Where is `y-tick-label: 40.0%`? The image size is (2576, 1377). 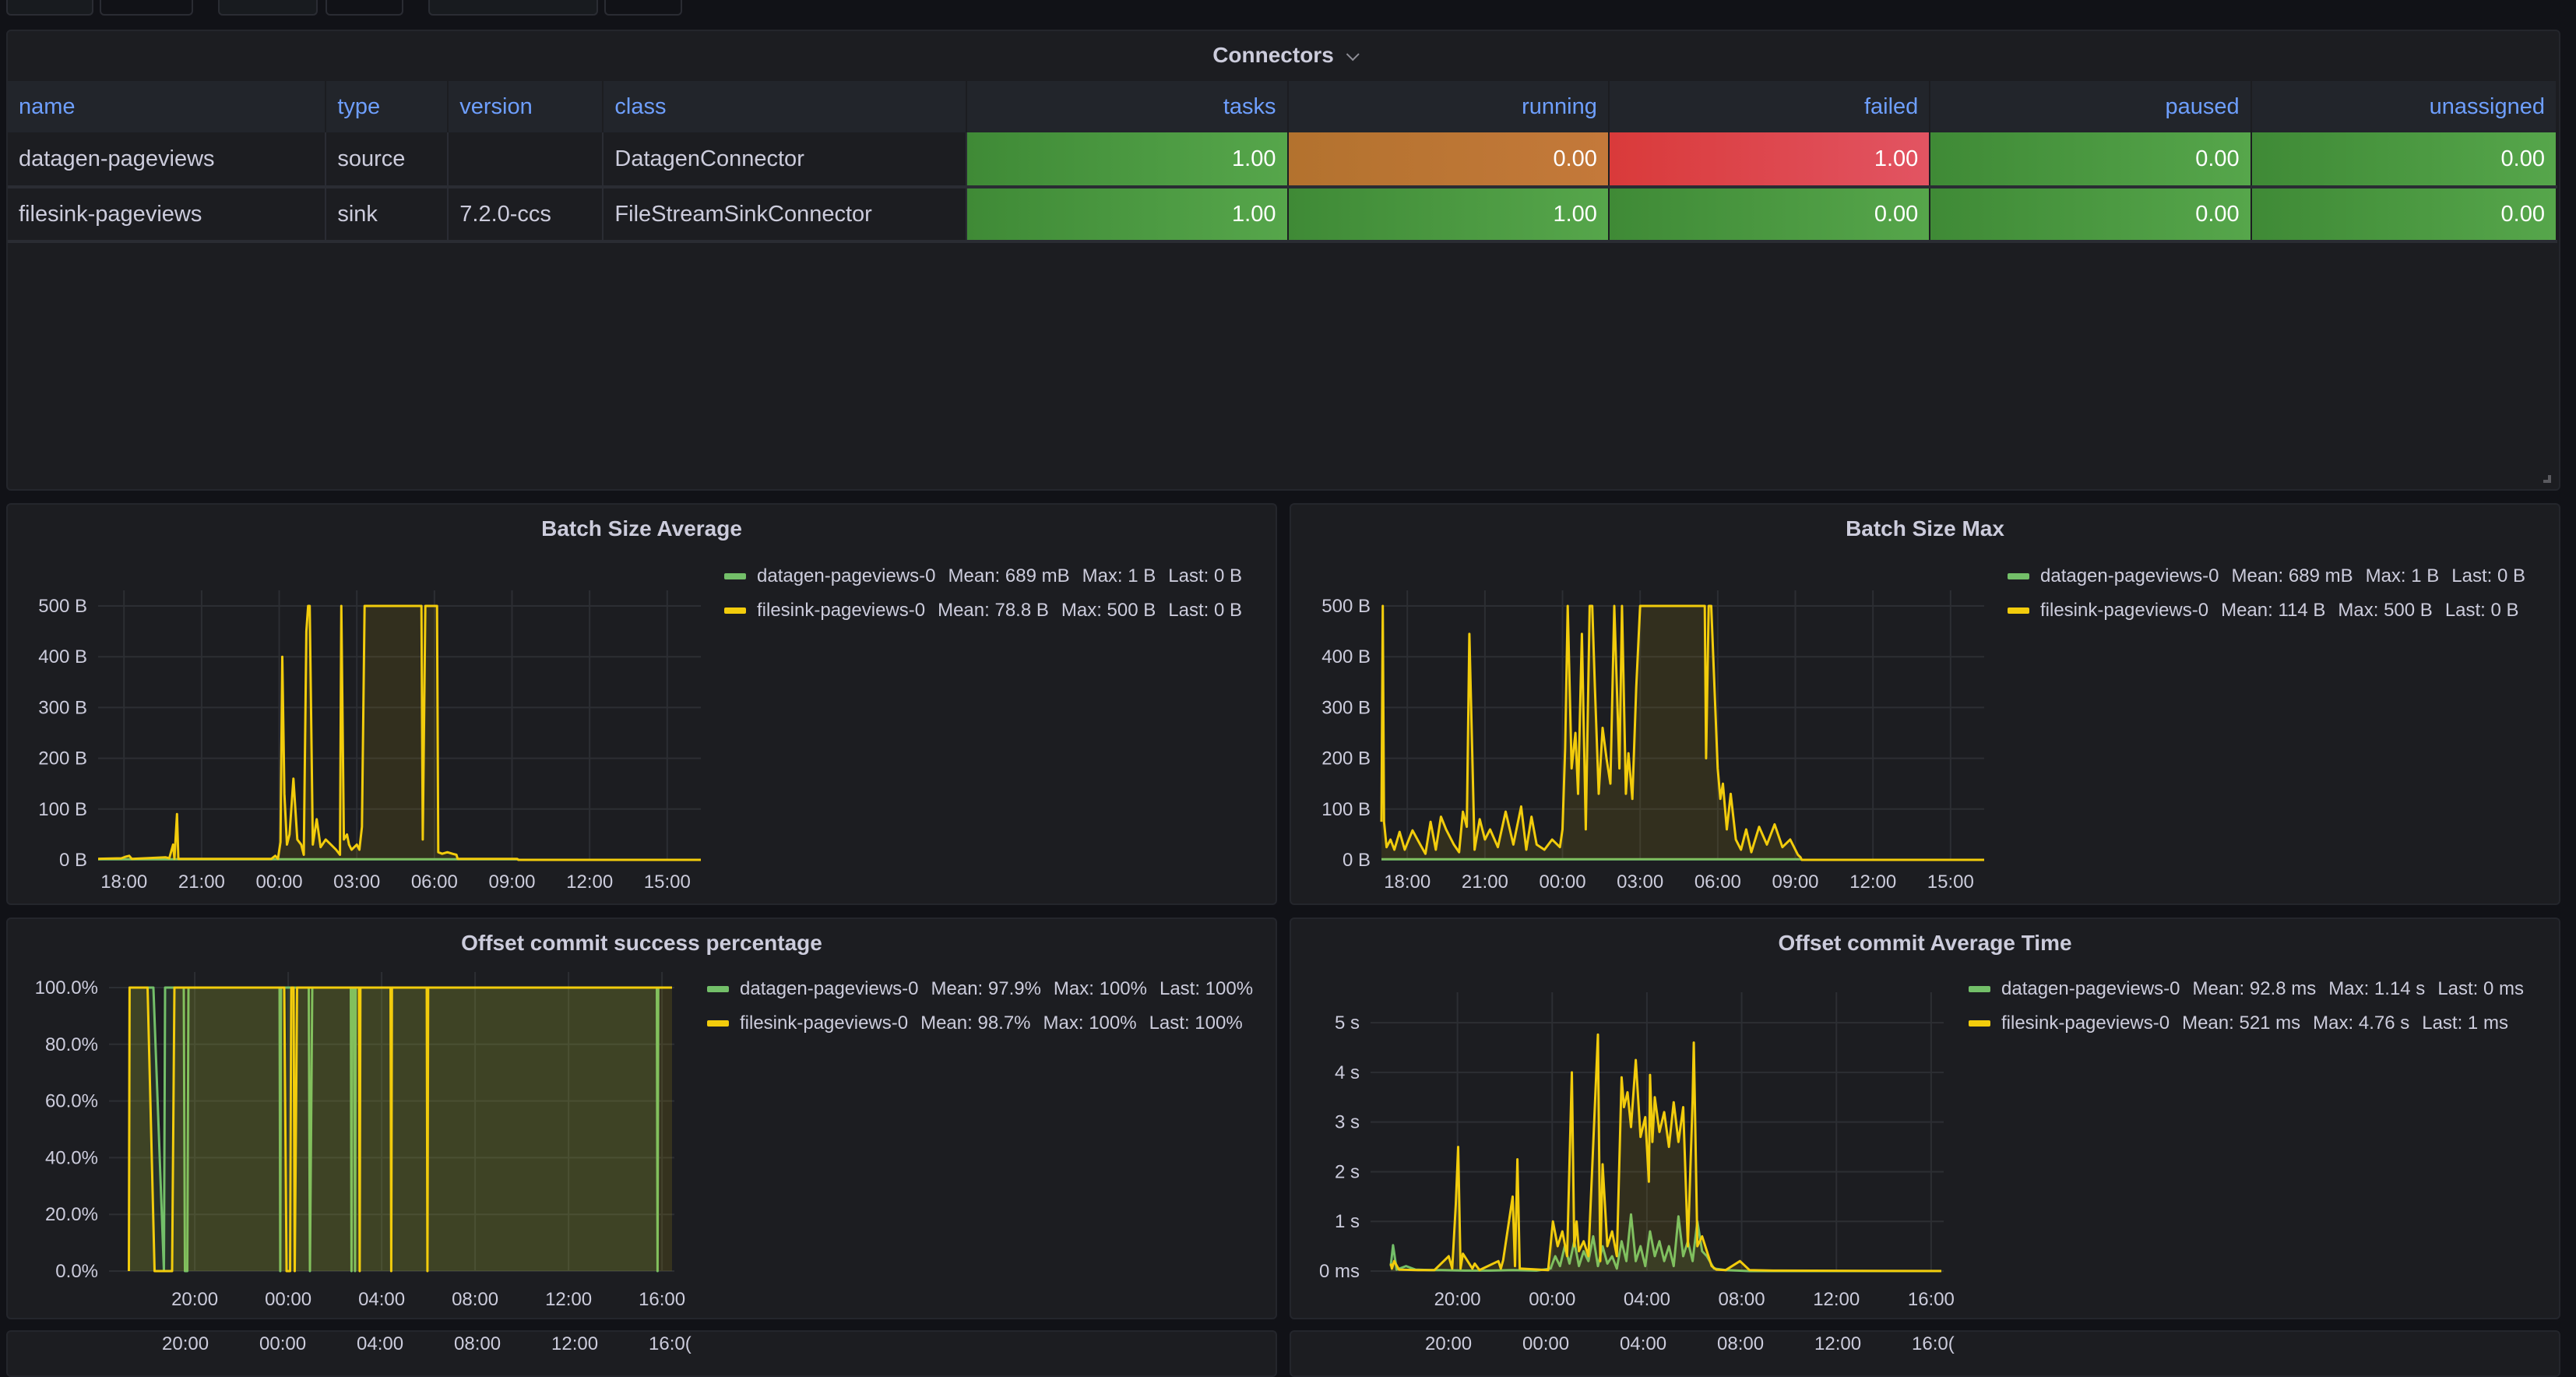 y-tick-label: 40.0% is located at coordinates (71, 1157).